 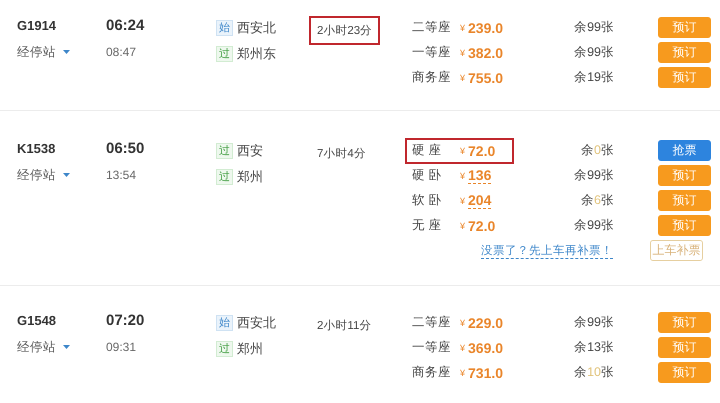 What do you see at coordinates (125, 321) in the screenshot?
I see `departure-time: 07:20` at bounding box center [125, 321].